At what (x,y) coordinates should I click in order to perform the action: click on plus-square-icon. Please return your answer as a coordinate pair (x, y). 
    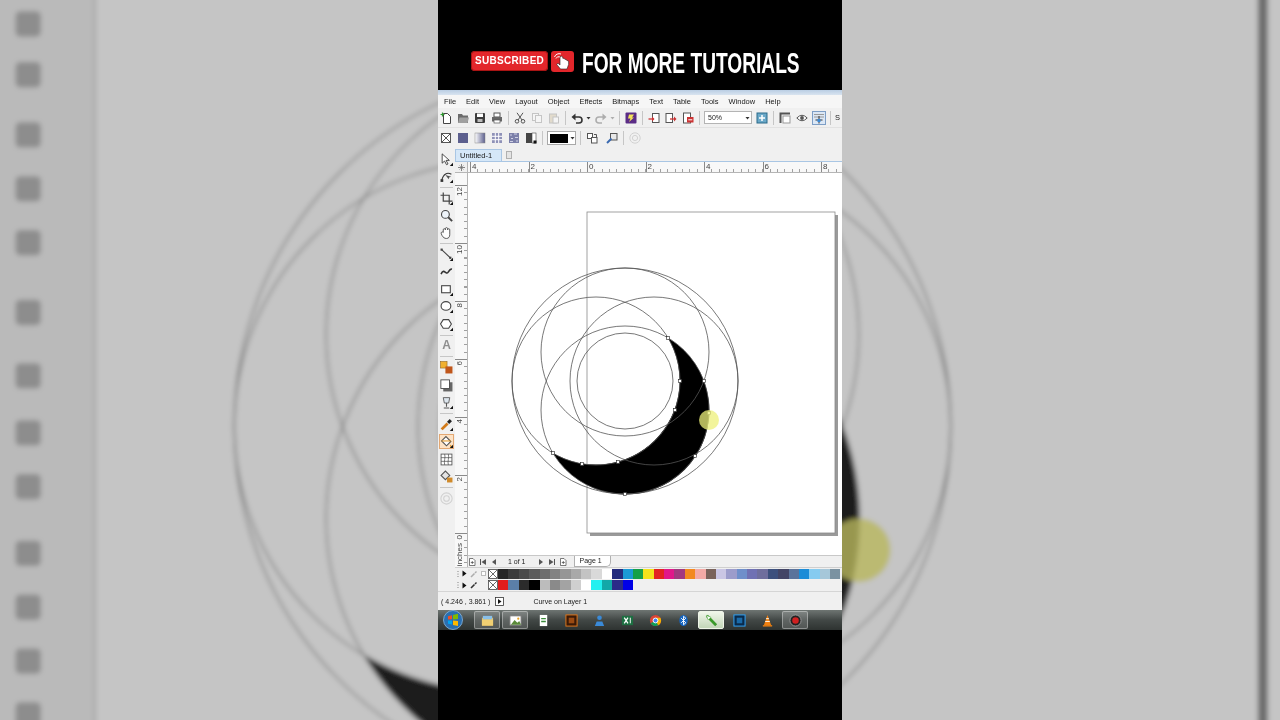
    Looking at the image, I should click on (762, 117).